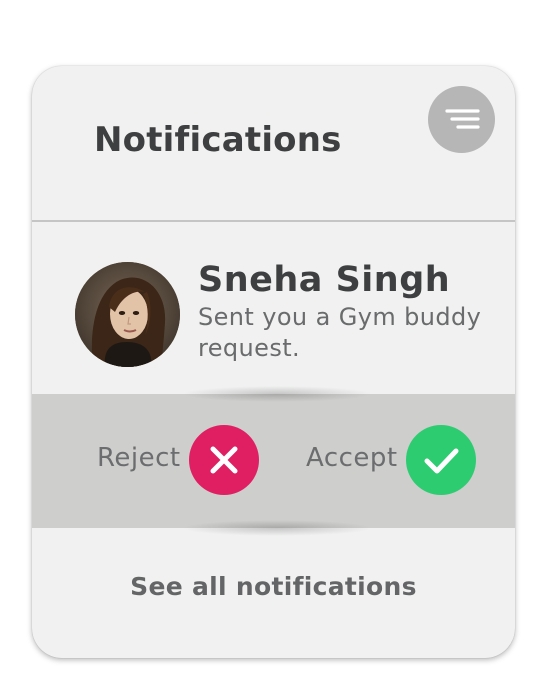 This screenshot has height=696, width=540. I want to click on check-icon, so click(441, 461).